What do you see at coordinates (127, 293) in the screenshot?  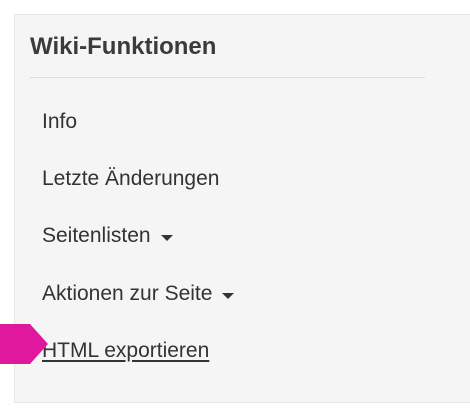 I see `menu-item-label: Aktionen zur Seite` at bounding box center [127, 293].